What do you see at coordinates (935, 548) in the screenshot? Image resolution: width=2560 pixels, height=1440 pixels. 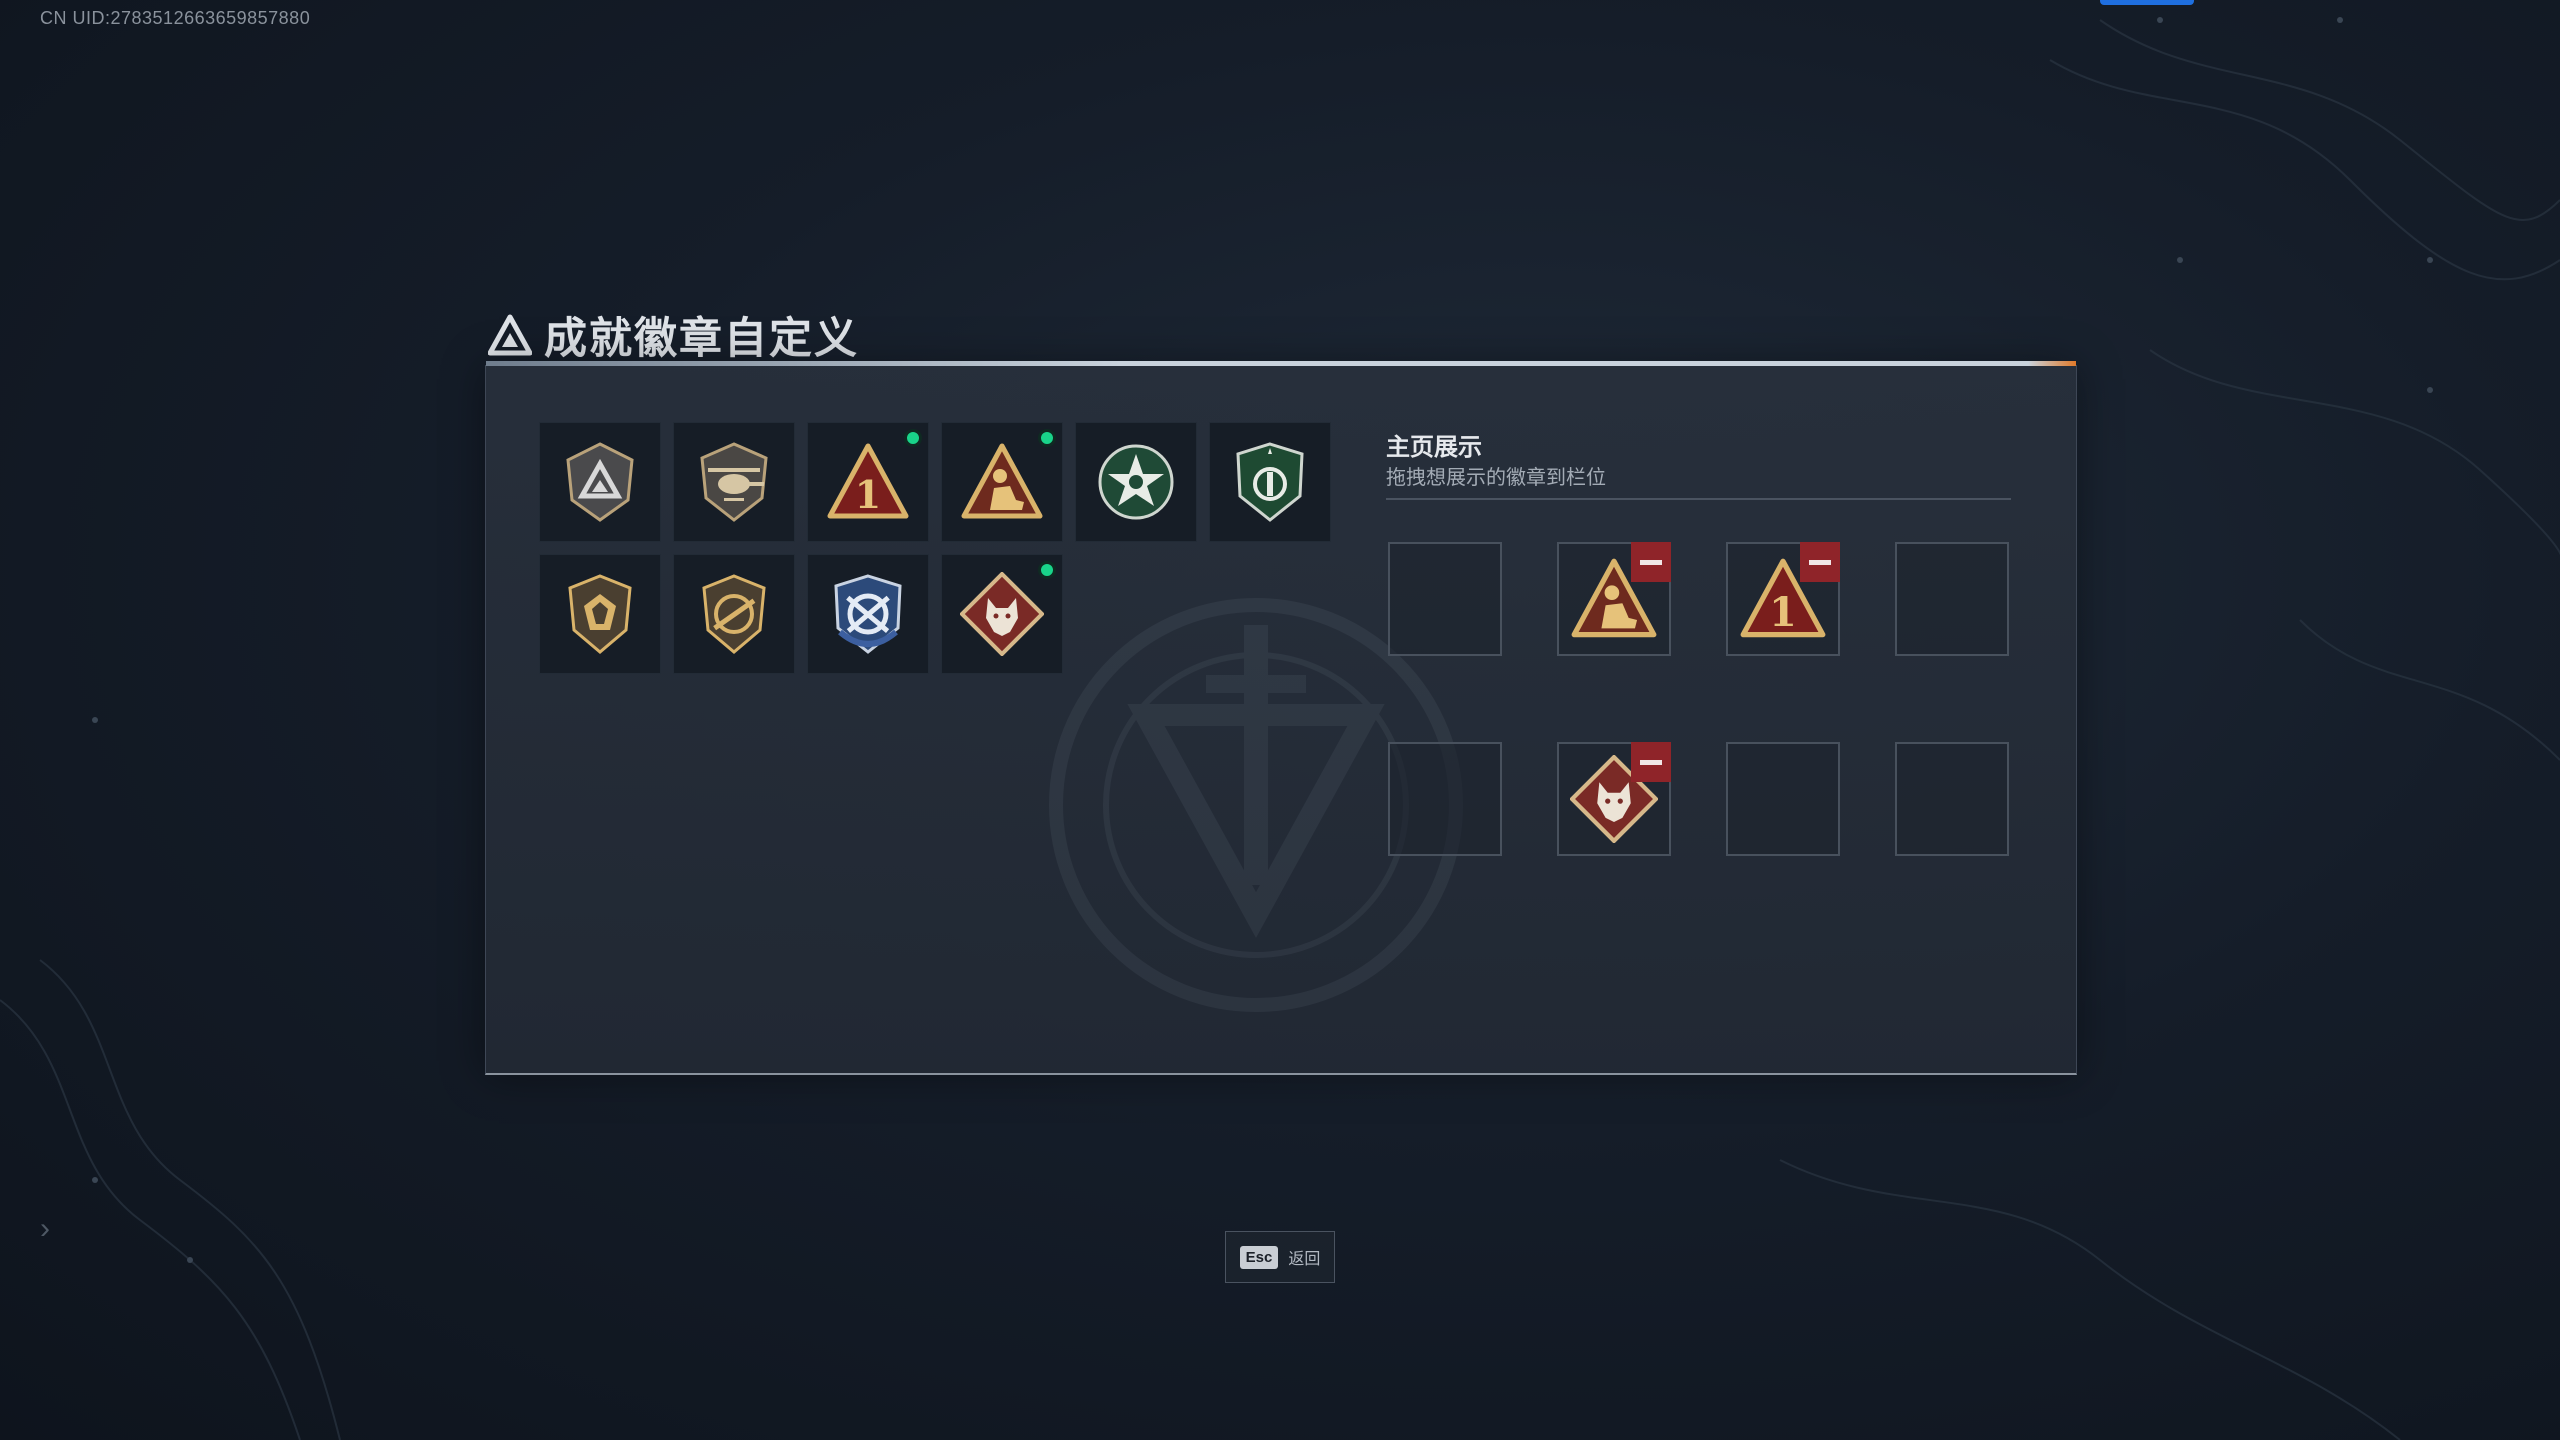 I see `owned-badges-grid: 1` at bounding box center [935, 548].